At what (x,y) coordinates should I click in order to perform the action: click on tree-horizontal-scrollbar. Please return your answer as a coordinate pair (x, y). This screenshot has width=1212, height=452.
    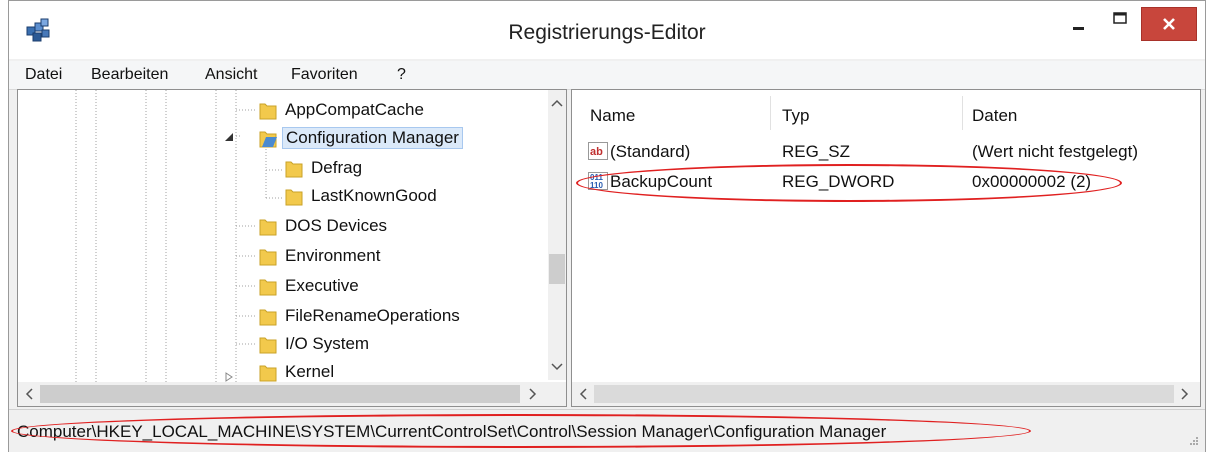
    Looking at the image, I should click on (292, 394).